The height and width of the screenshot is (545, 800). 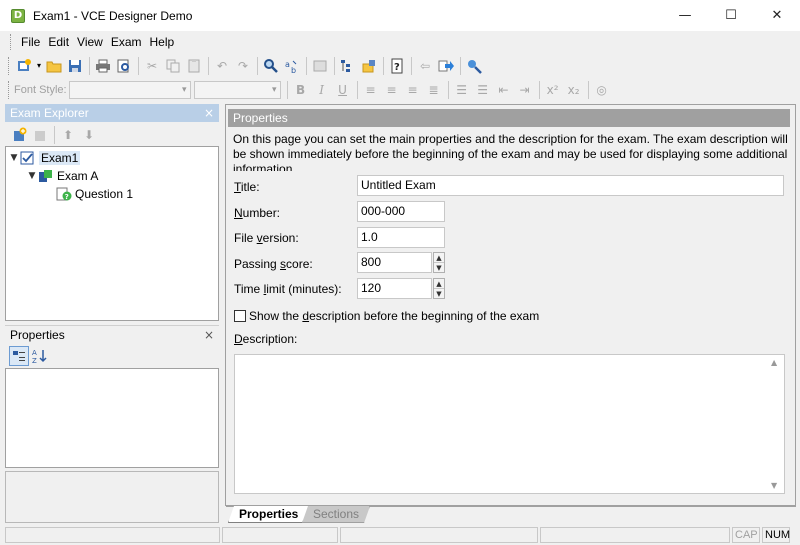 I want to click on undo-icon: ↶, so click(x=222, y=66).